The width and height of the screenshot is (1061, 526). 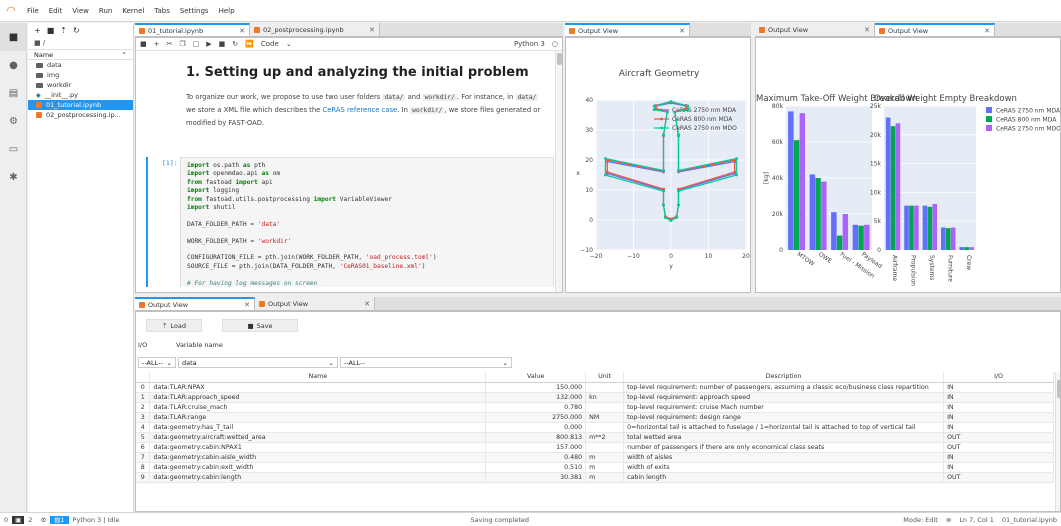 I want to click on stop-icon: ■, so click(x=222, y=44).